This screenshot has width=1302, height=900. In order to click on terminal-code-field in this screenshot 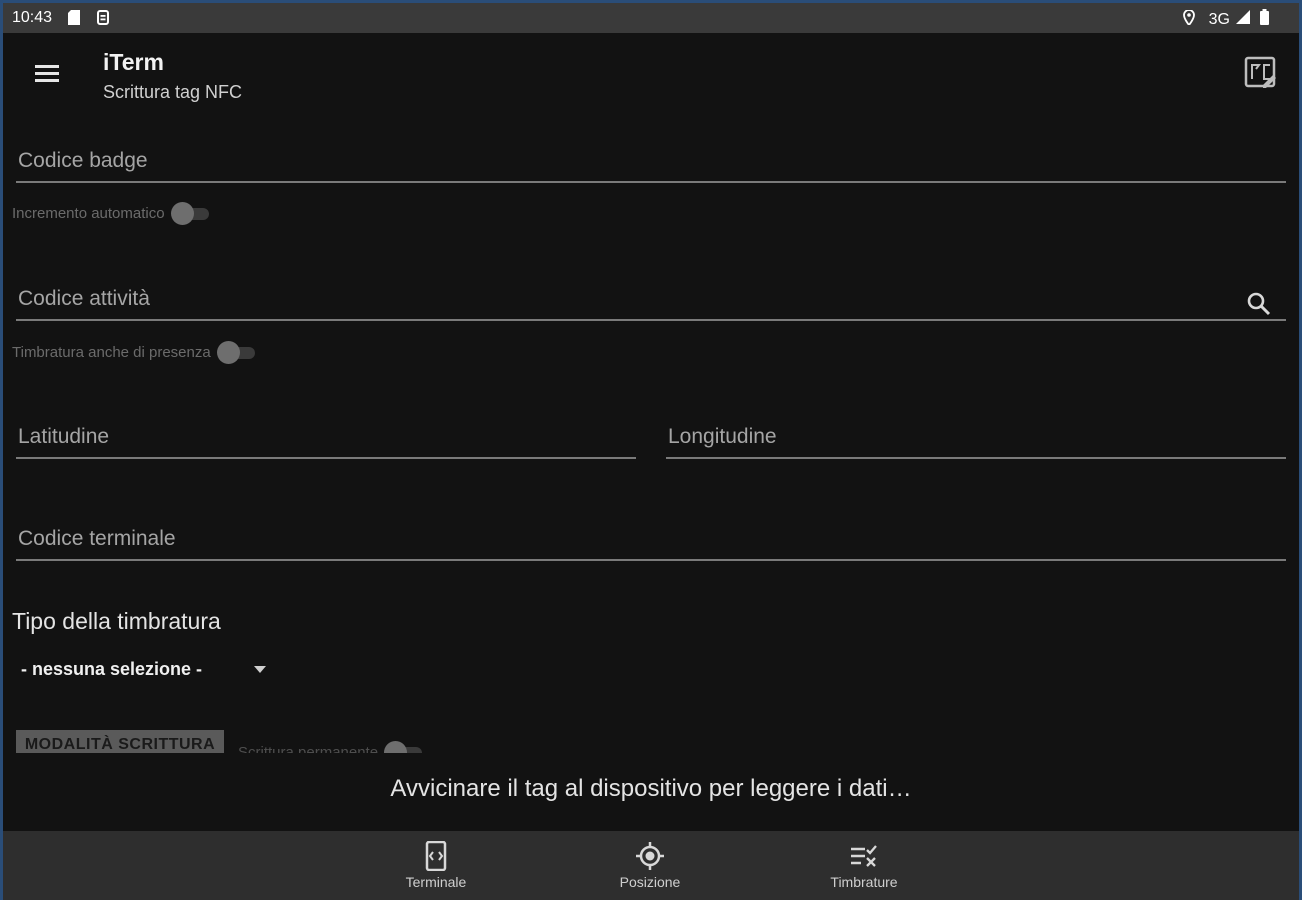, I will do `click(651, 541)`.